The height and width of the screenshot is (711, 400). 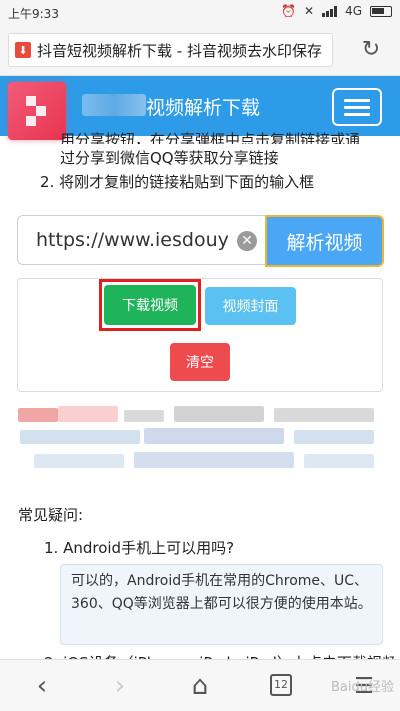 What do you see at coordinates (150, 305) in the screenshot?
I see `download-video-button: 下载视频` at bounding box center [150, 305].